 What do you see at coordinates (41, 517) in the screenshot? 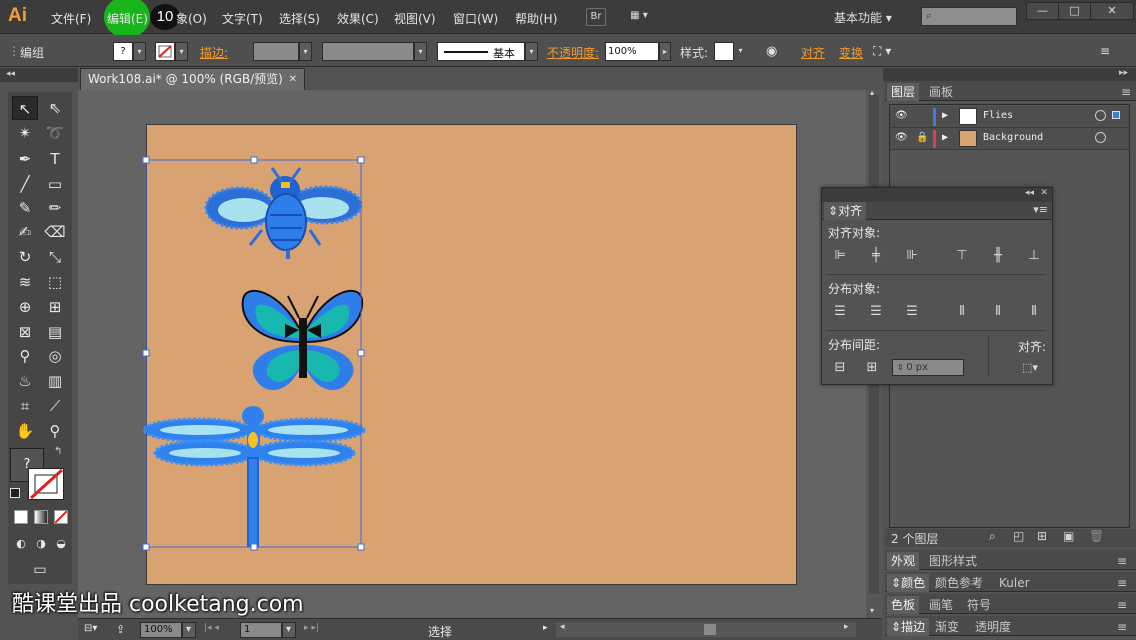
I see `gradient-mode-icon` at bounding box center [41, 517].